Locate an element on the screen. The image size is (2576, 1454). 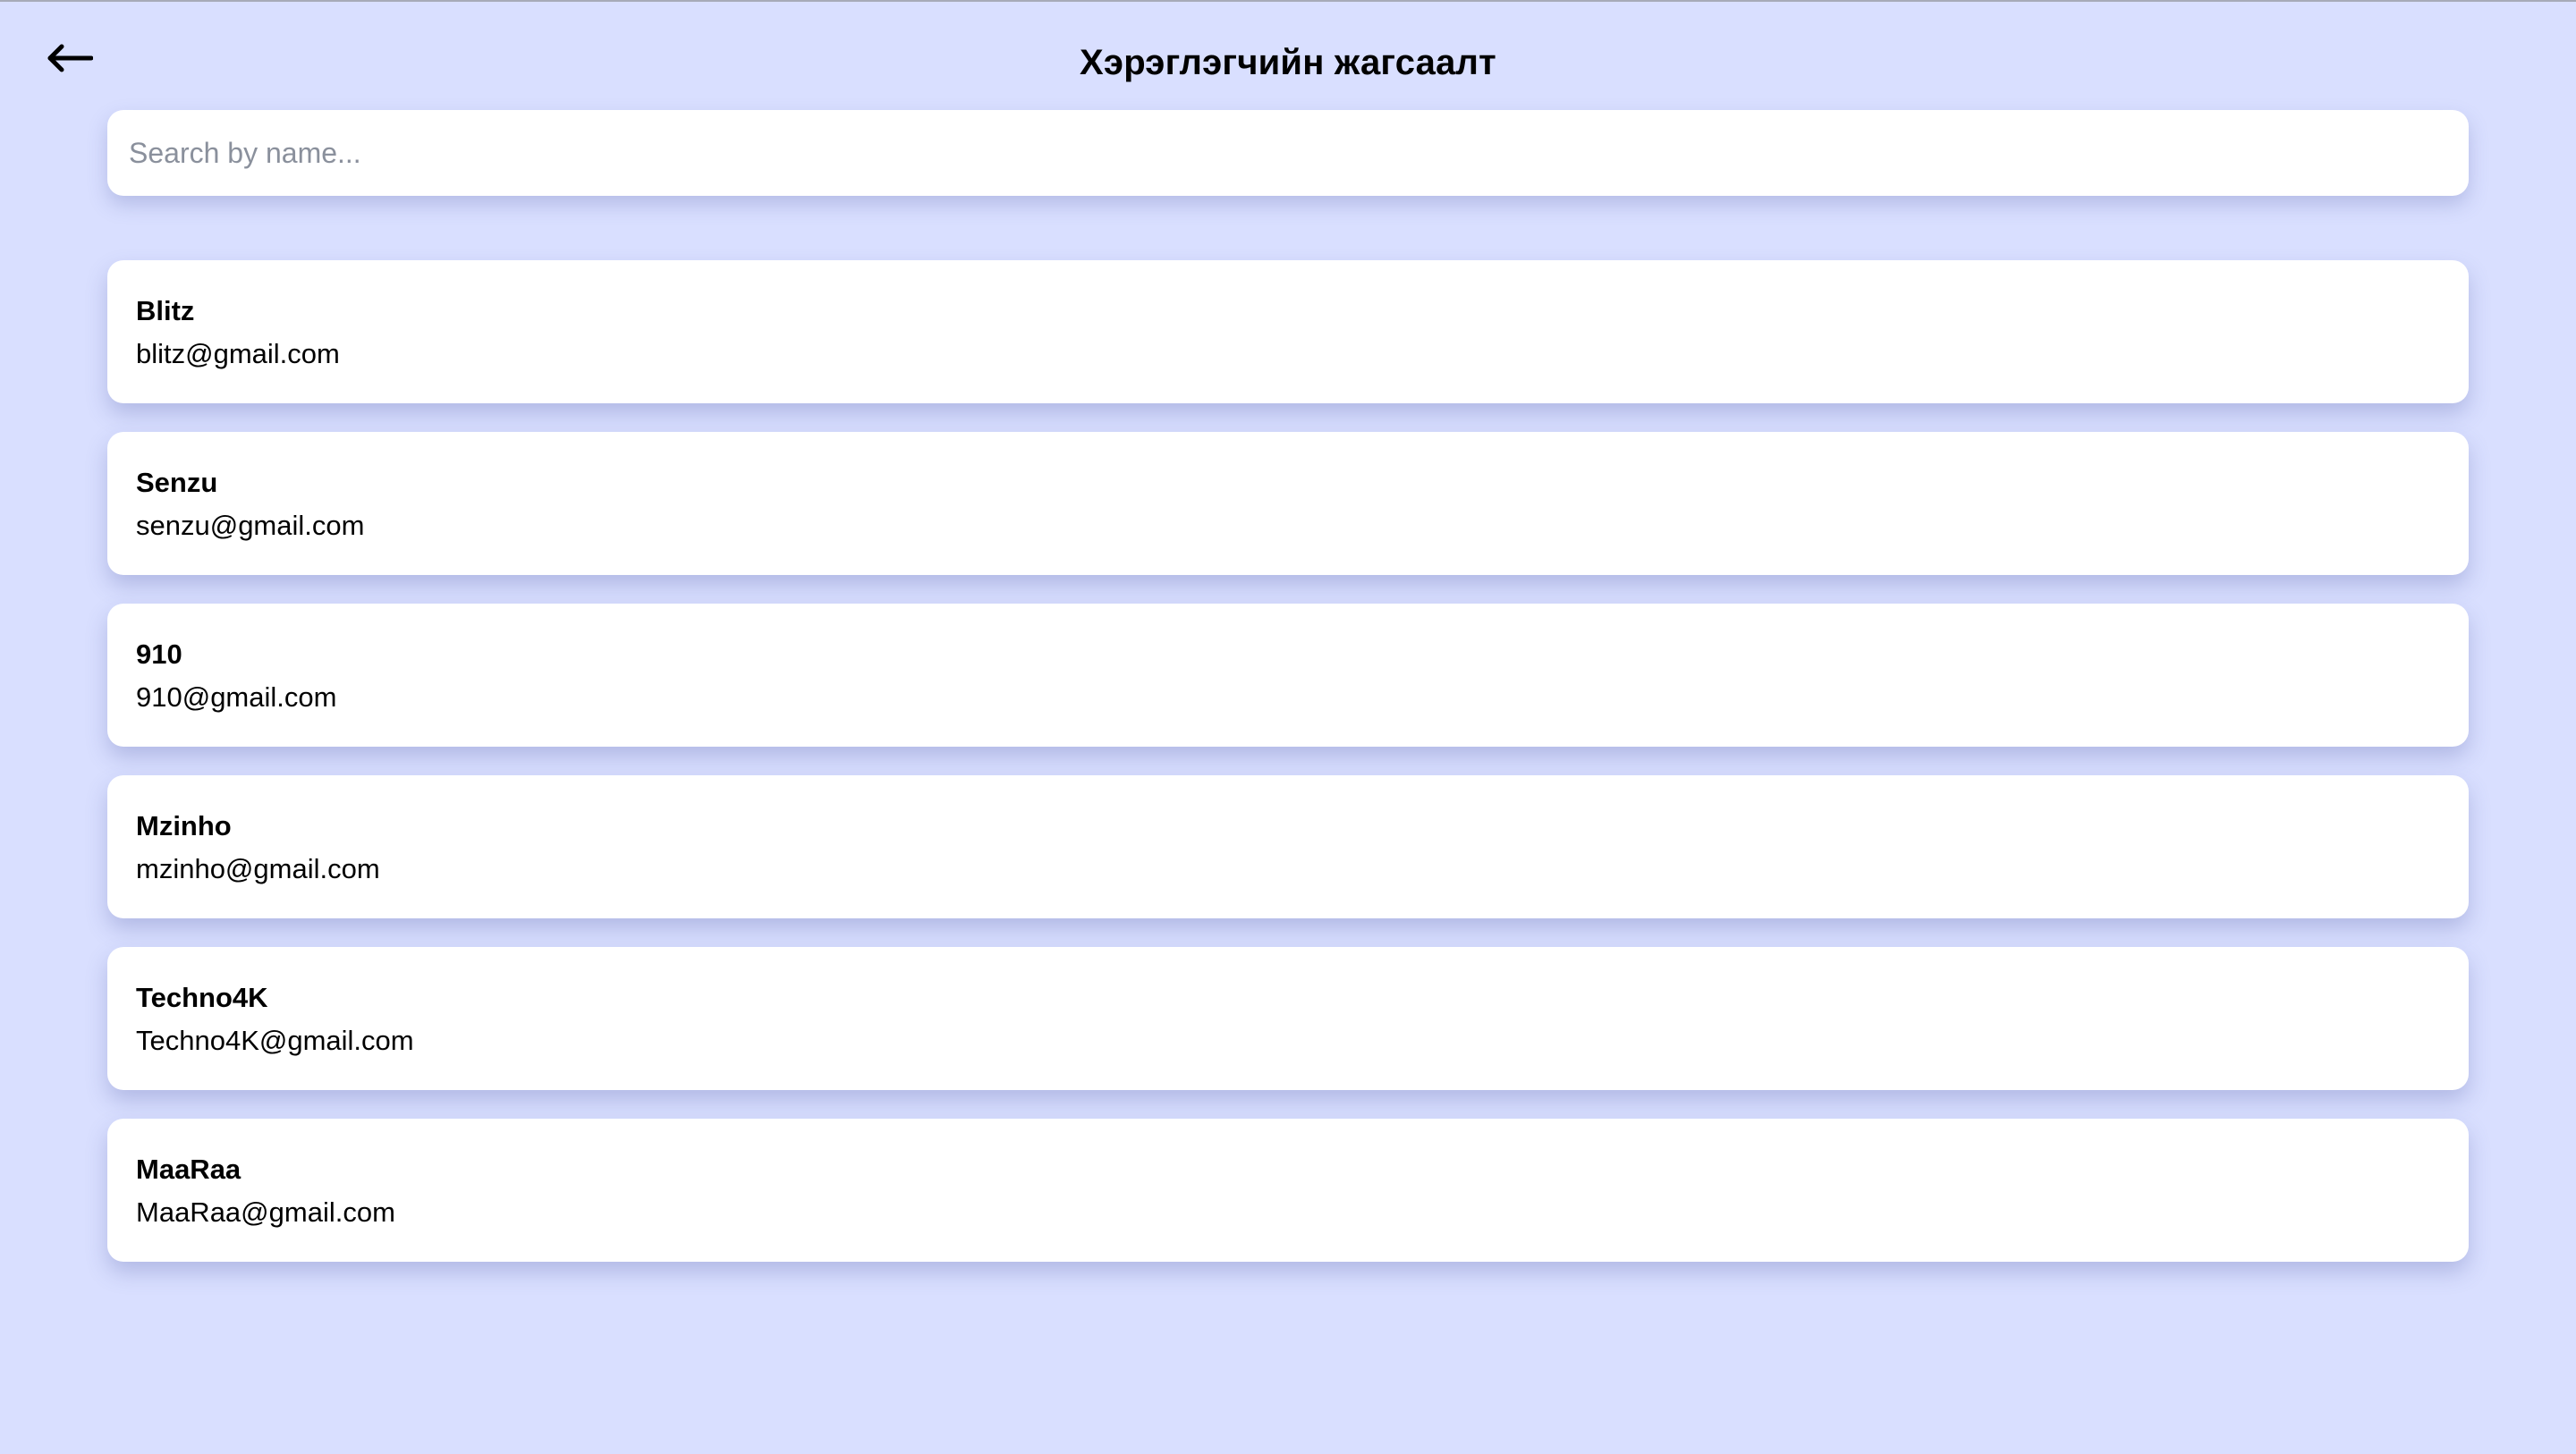
user-card: Mzinho mzinho@gmail.com is located at coordinates (1288, 847).